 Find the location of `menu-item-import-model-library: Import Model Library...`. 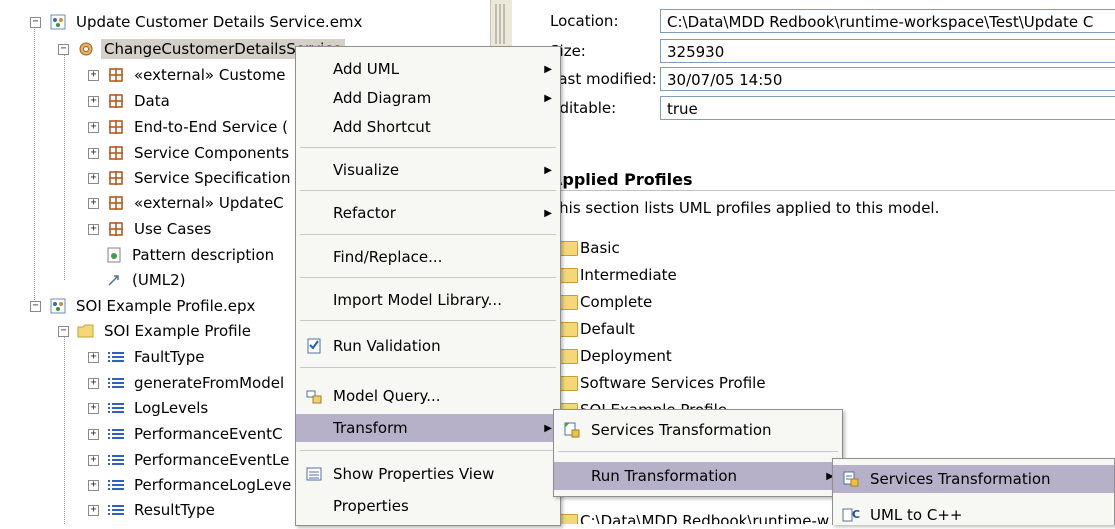

menu-item-import-model-library: Import Model Library... is located at coordinates (428, 300).